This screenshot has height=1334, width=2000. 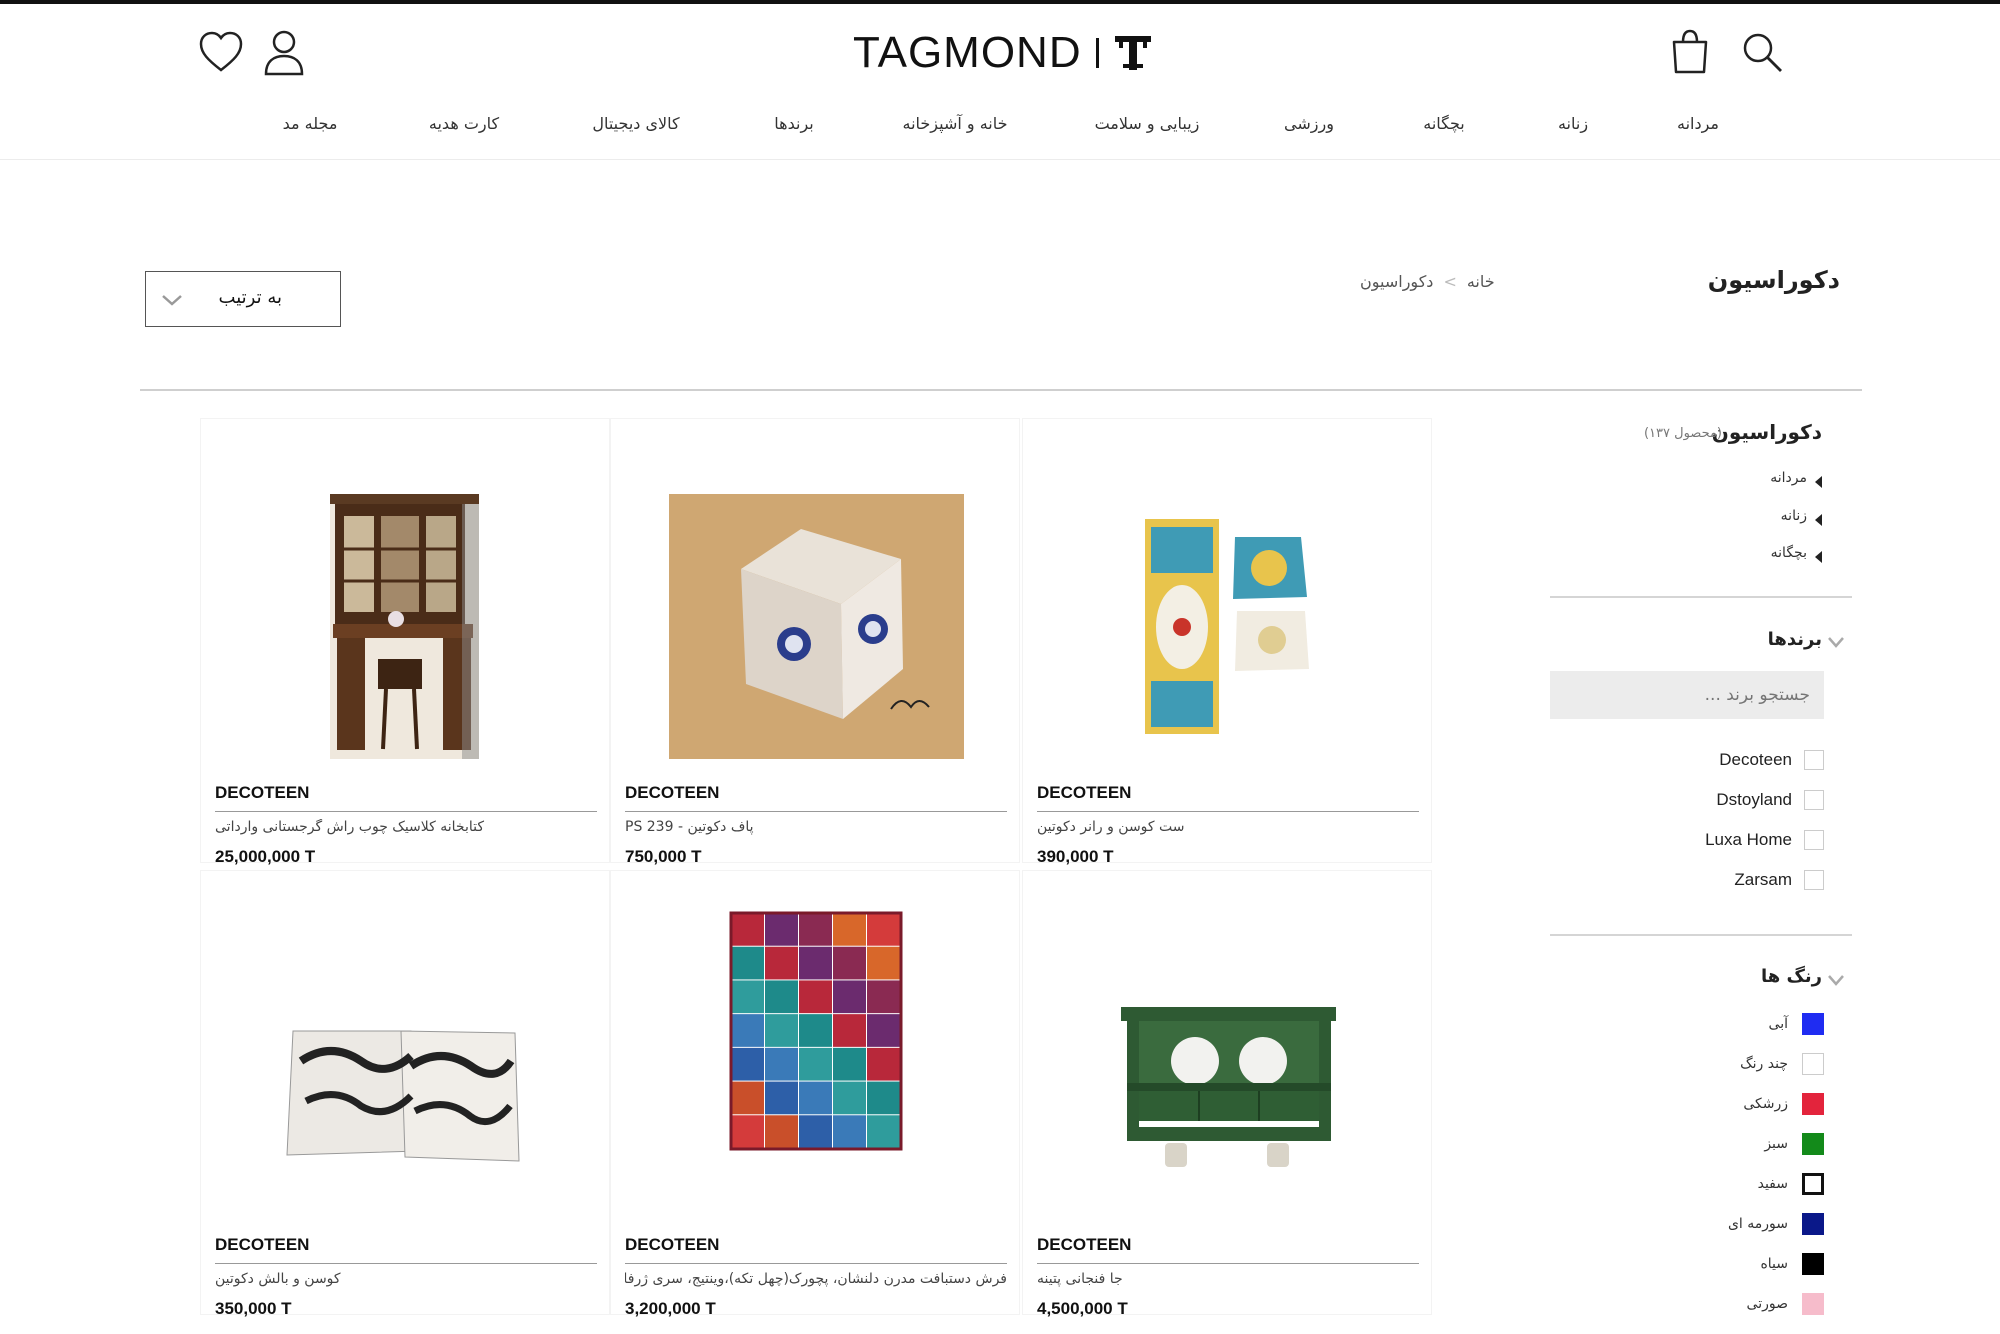 What do you see at coordinates (1690, 52) in the screenshot?
I see `shopping-bag-icon` at bounding box center [1690, 52].